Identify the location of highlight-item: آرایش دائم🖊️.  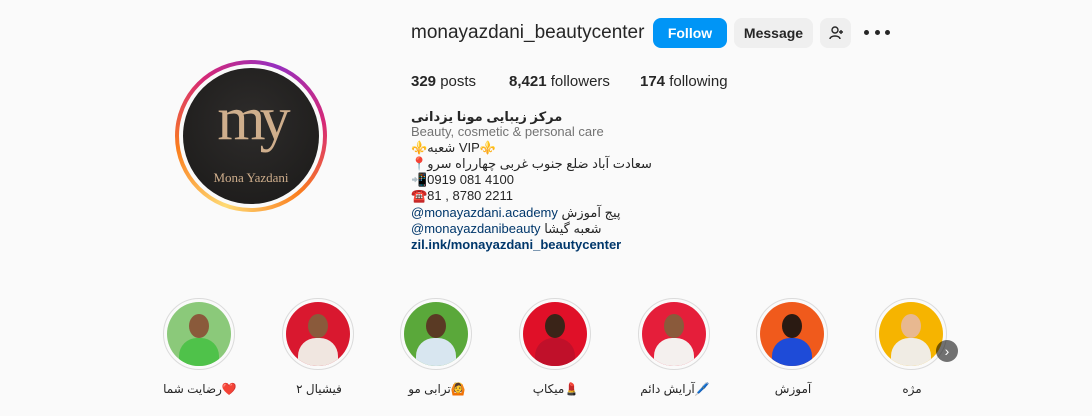
(675, 347).